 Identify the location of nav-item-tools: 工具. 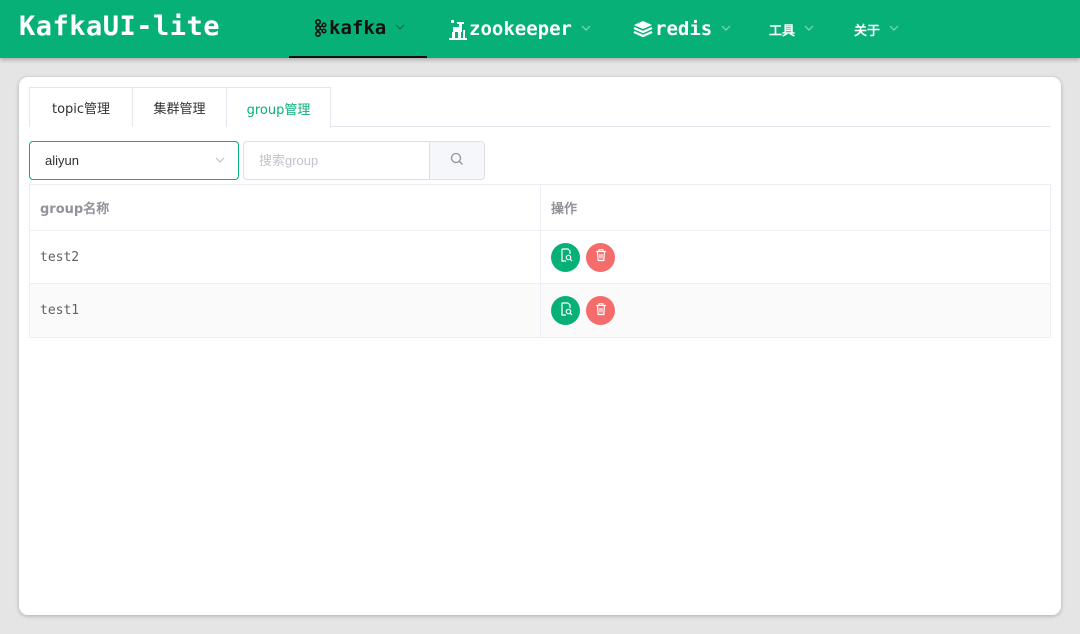
(791, 29).